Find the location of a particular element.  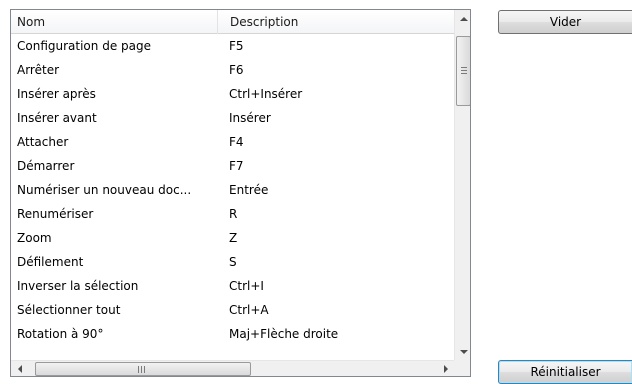

item-shortcut: Ctrl+Insérer is located at coordinates (266, 94).